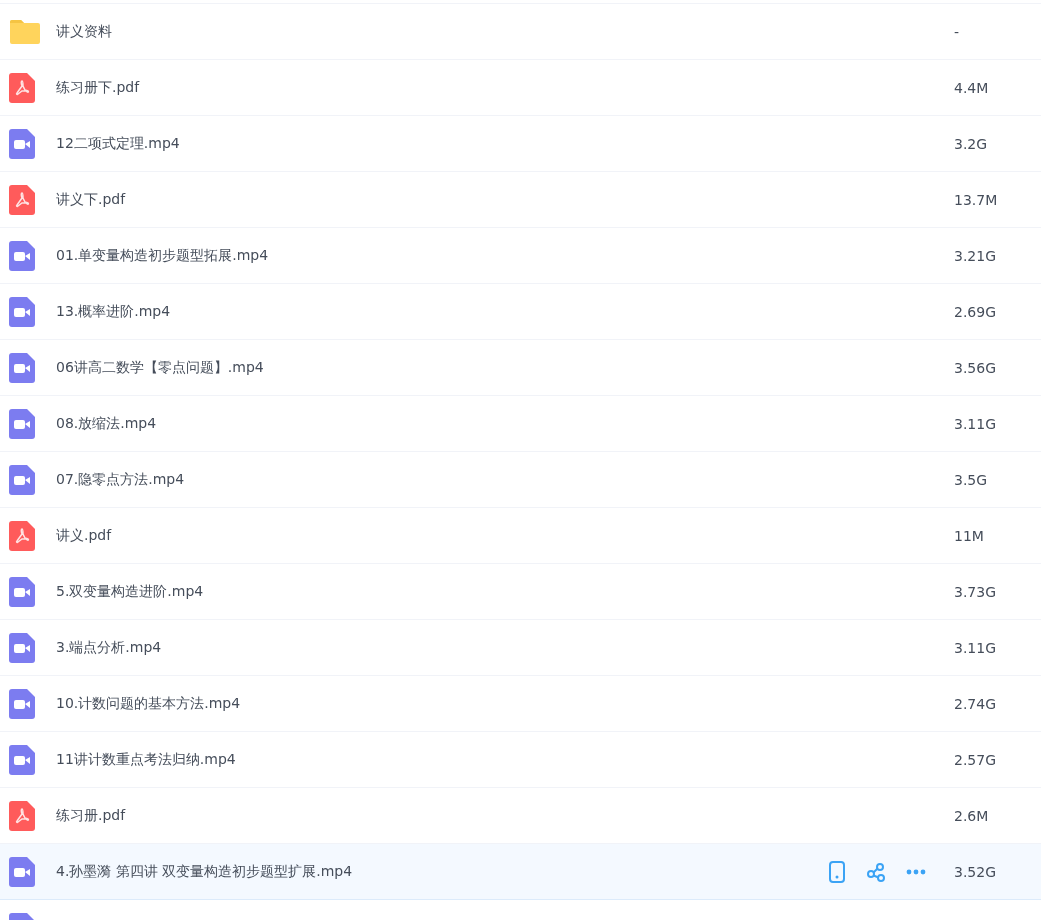 Image resolution: width=1041 pixels, height=920 pixels. I want to click on file-name: 11讲计数重点考法归纳.mp4, so click(146, 759).